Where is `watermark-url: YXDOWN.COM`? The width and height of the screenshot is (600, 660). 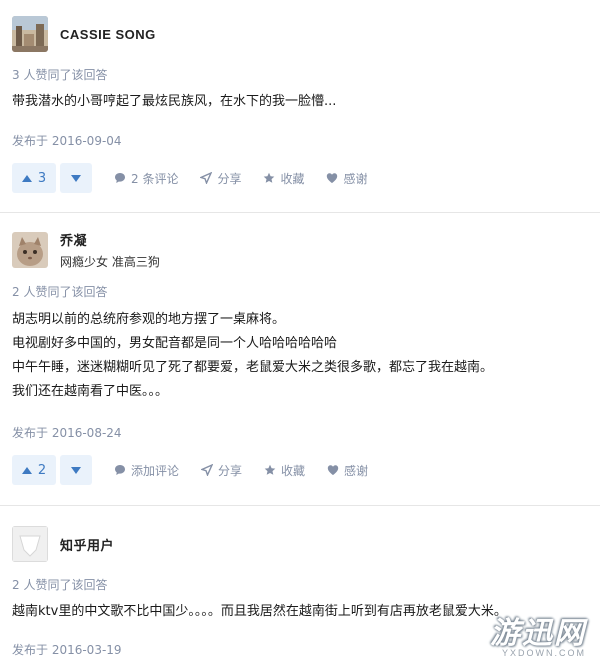
watermark-url: YXDOWN.COM is located at coordinates (544, 653).